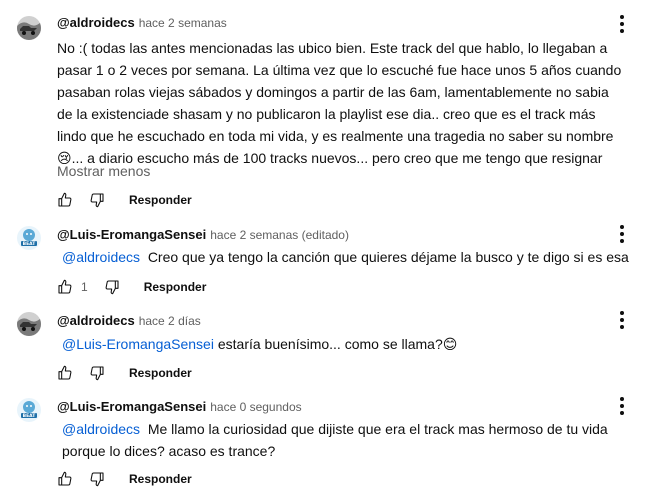 The image size is (659, 499). What do you see at coordinates (450, 344) in the screenshot?
I see `smile-emoji-icon: 😊` at bounding box center [450, 344].